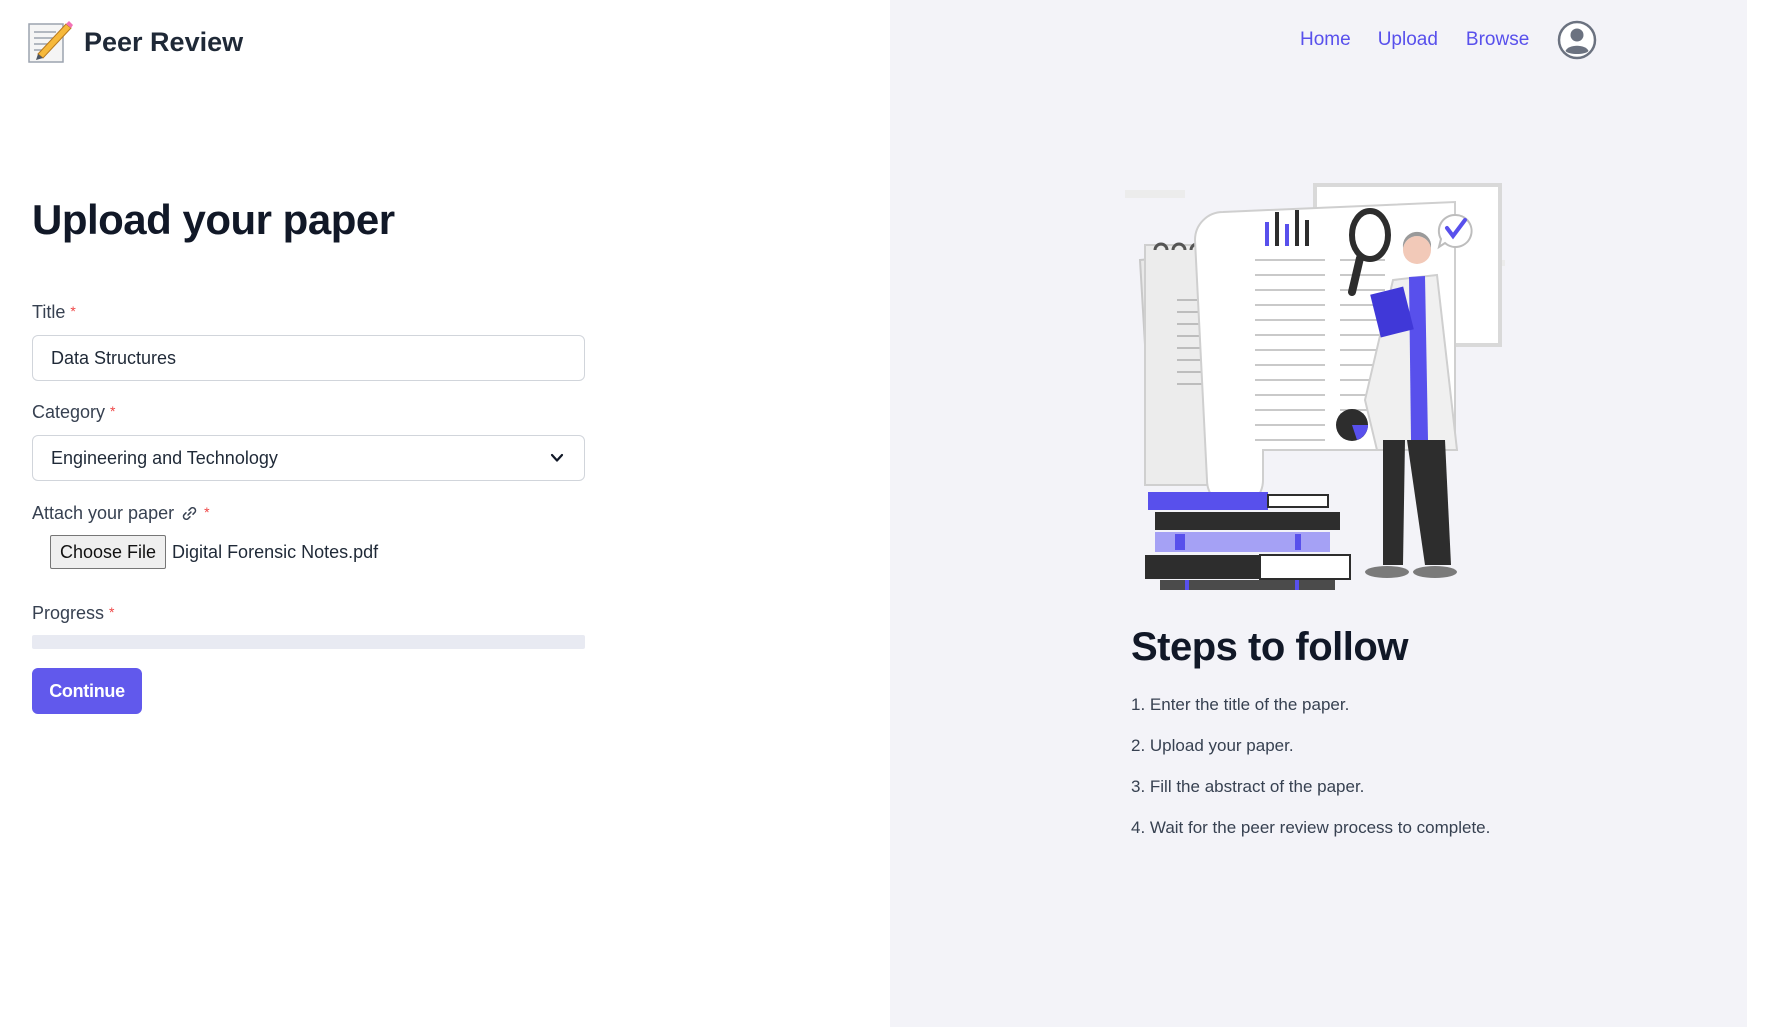  What do you see at coordinates (275, 551) in the screenshot?
I see `selected-file-name: Digital Forensic Notes.pdf` at bounding box center [275, 551].